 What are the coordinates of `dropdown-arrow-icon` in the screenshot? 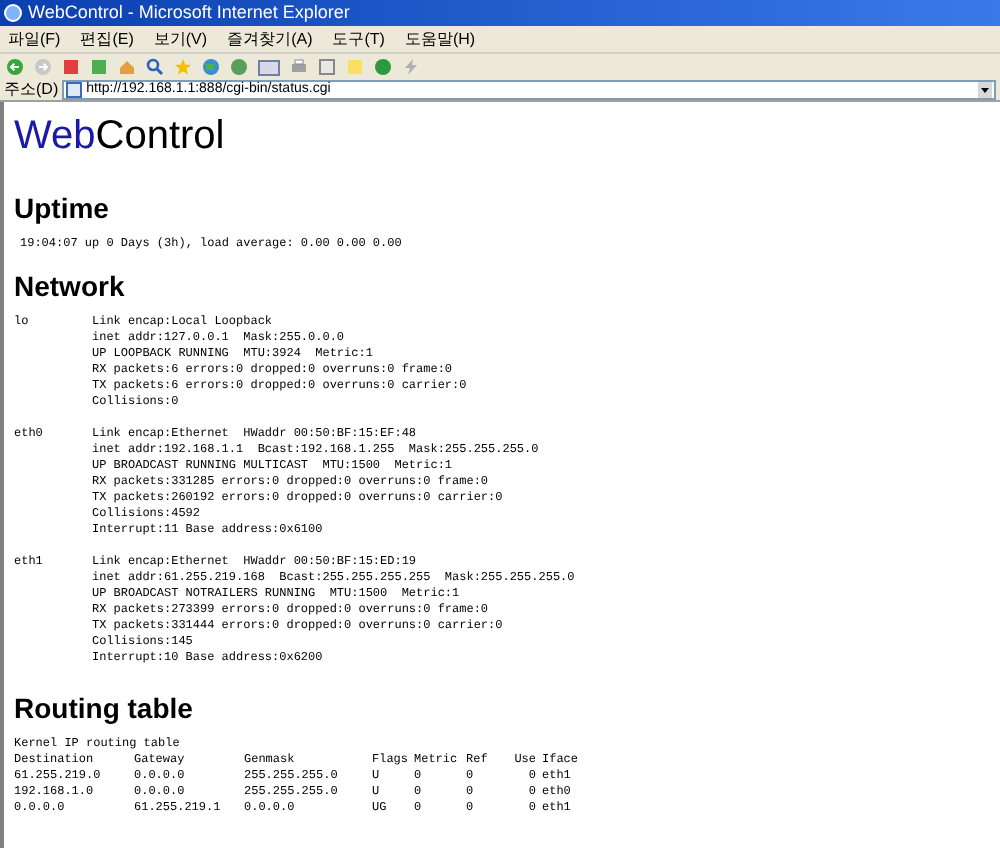 It's located at (985, 89).